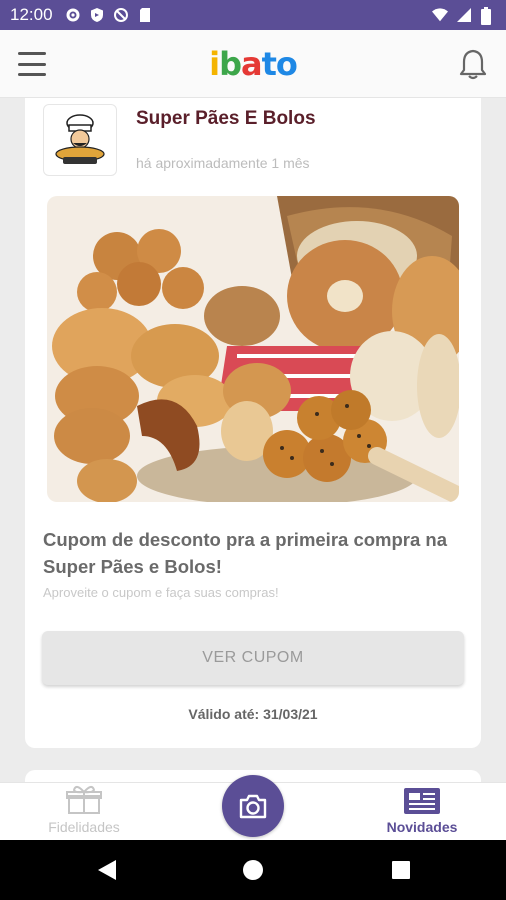  I want to click on bell-icon, so click(473, 64).